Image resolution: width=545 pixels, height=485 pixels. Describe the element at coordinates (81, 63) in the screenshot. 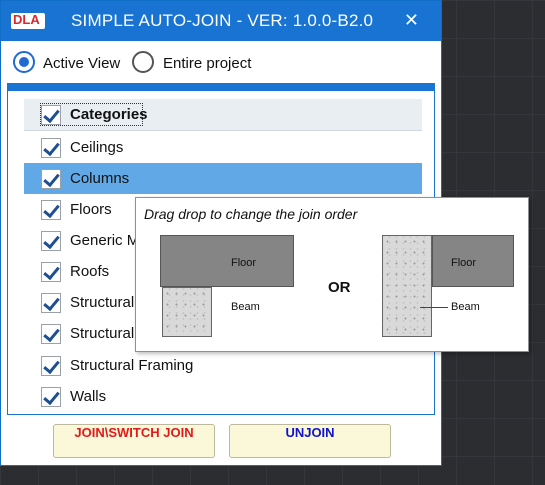

I see `radio-active-view-label: Active View` at that location.